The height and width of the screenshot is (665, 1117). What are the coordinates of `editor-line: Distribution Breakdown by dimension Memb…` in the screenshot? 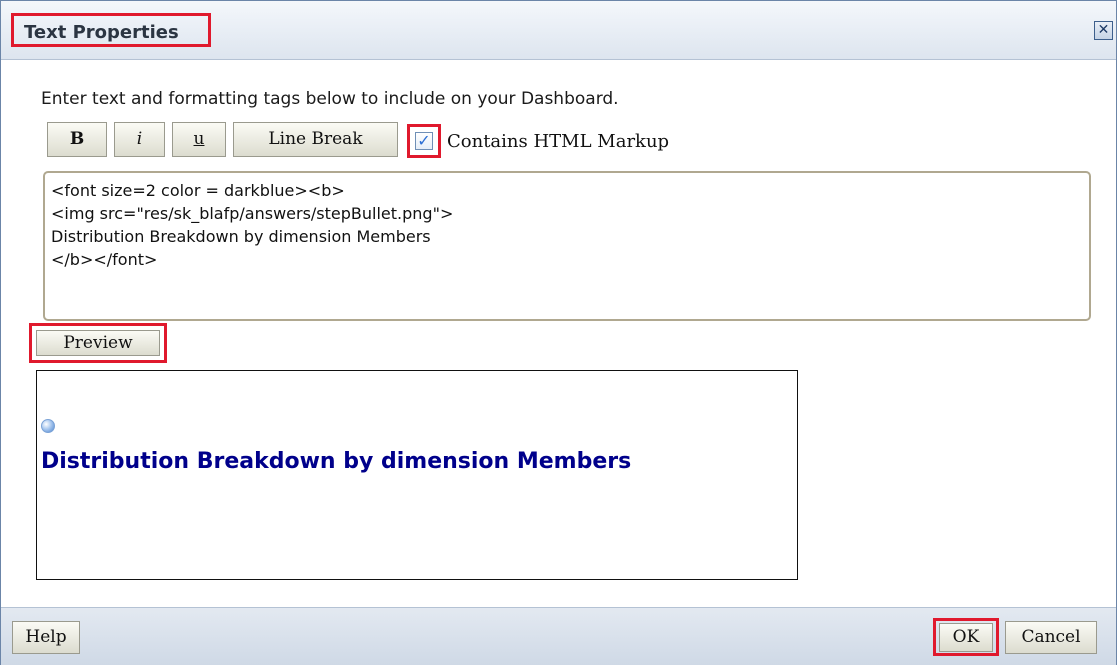 It's located at (241, 236).